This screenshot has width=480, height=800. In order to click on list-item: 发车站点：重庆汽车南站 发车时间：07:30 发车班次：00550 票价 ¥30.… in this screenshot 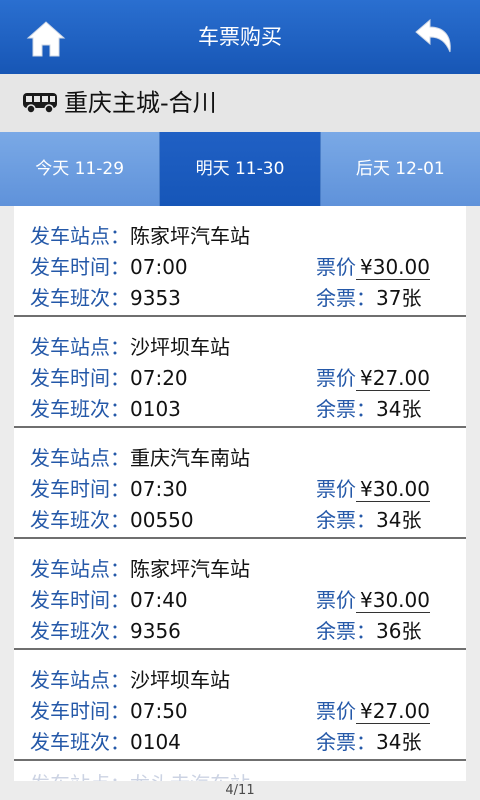, I will do `click(240, 483)`.